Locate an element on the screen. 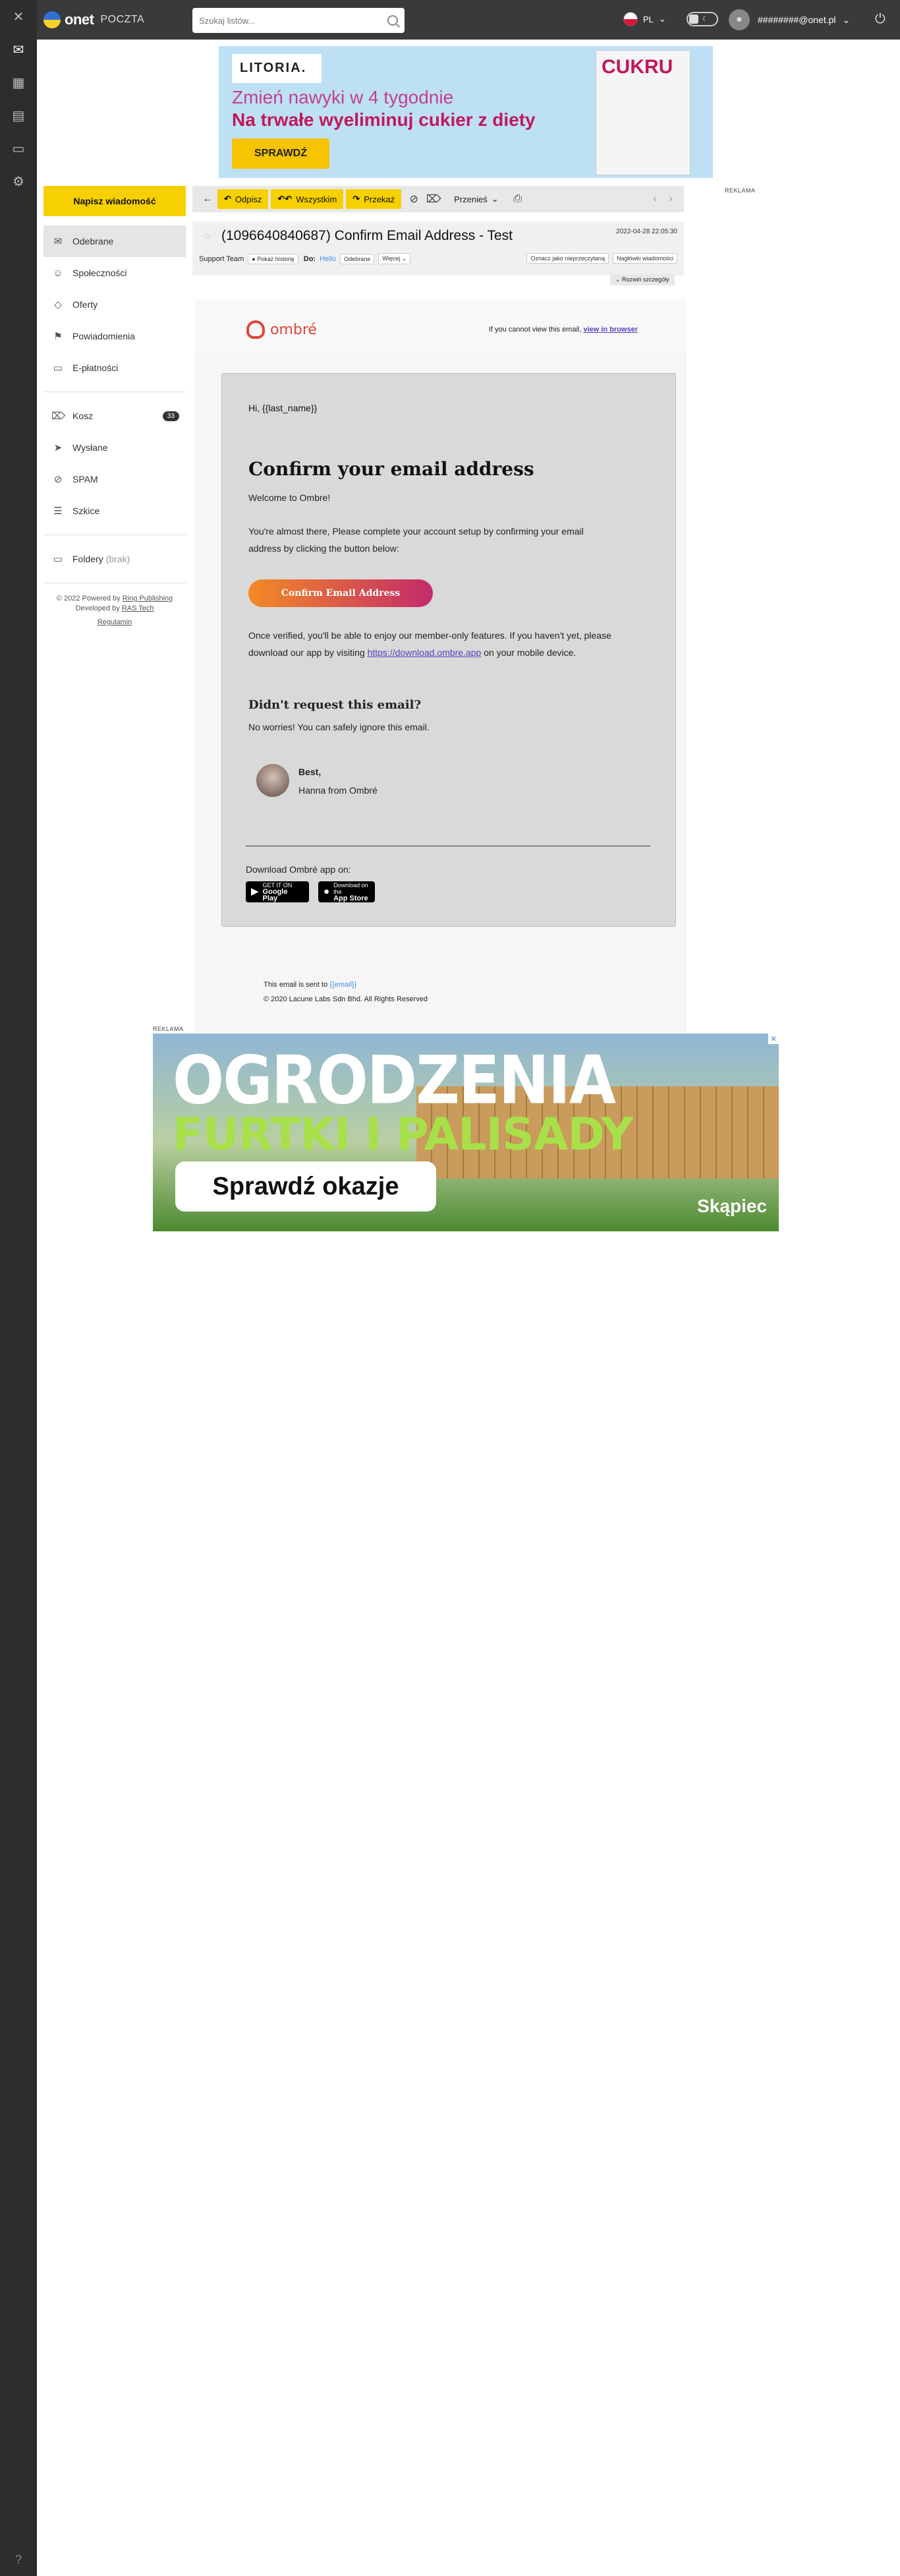  signature-greeting: Best, is located at coordinates (310, 772).